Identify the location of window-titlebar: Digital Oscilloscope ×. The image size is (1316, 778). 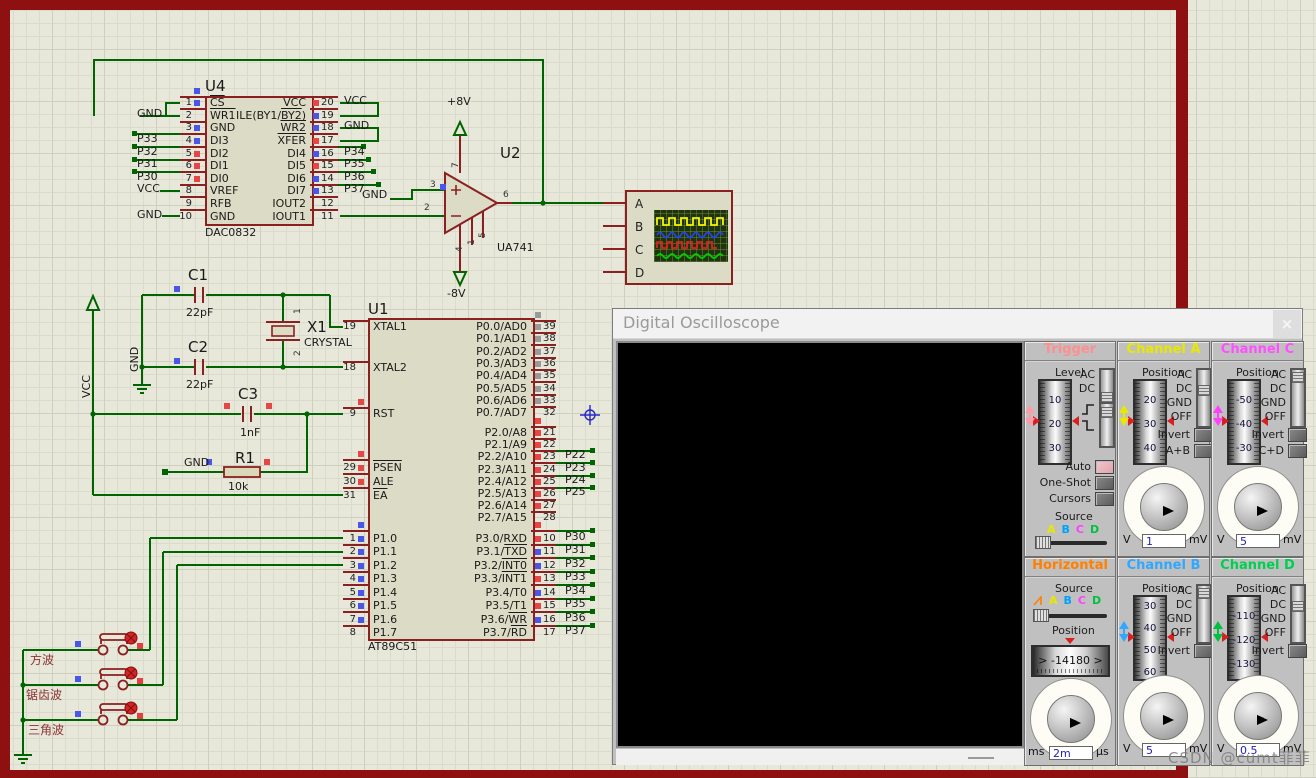
(957, 324).